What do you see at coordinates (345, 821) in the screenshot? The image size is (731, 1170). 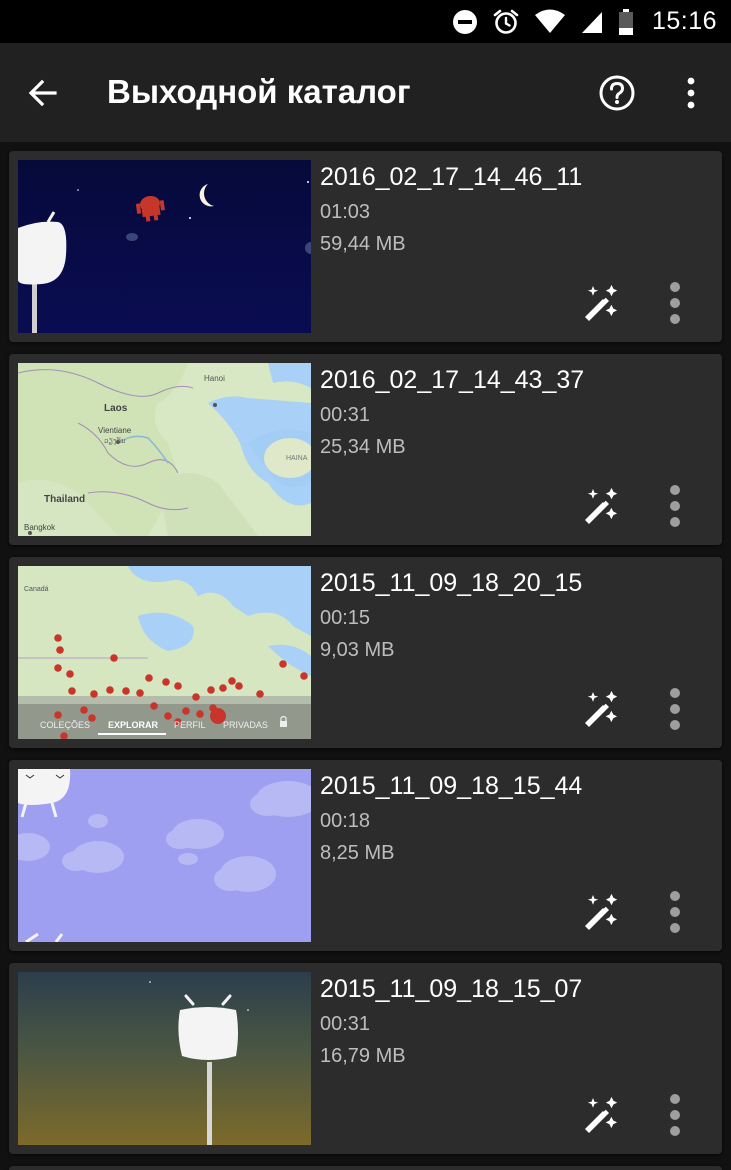 I see `recording-duration: 00:18` at bounding box center [345, 821].